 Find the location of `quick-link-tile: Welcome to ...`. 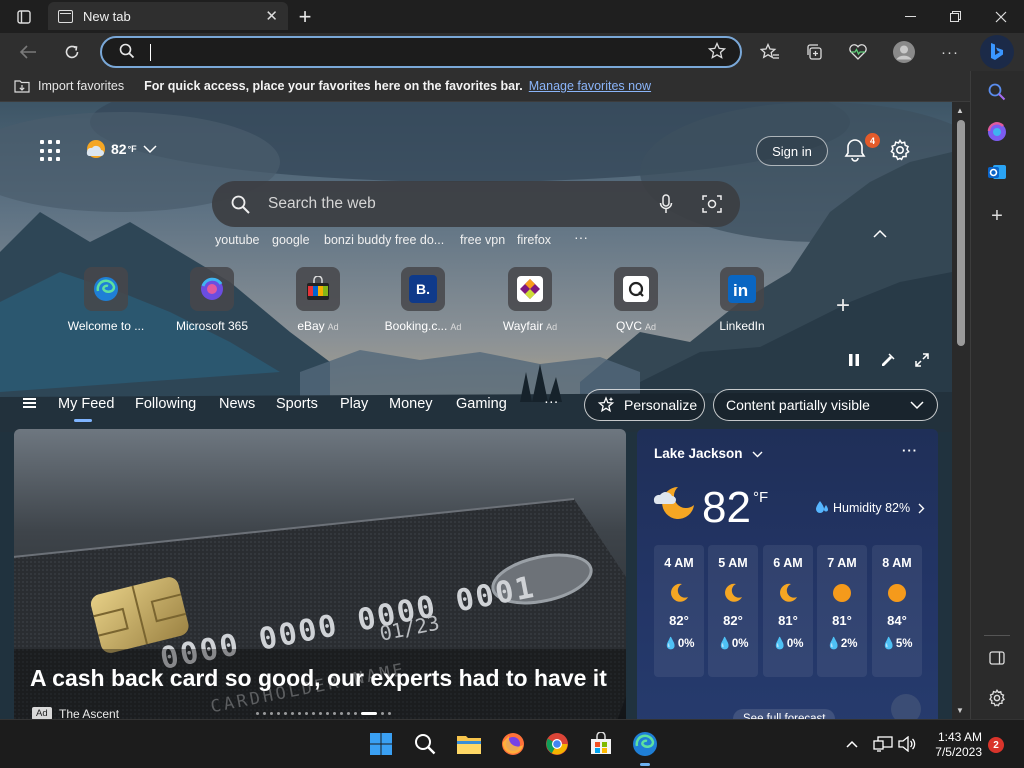

quick-link-tile: Welcome to ... is located at coordinates (106, 300).